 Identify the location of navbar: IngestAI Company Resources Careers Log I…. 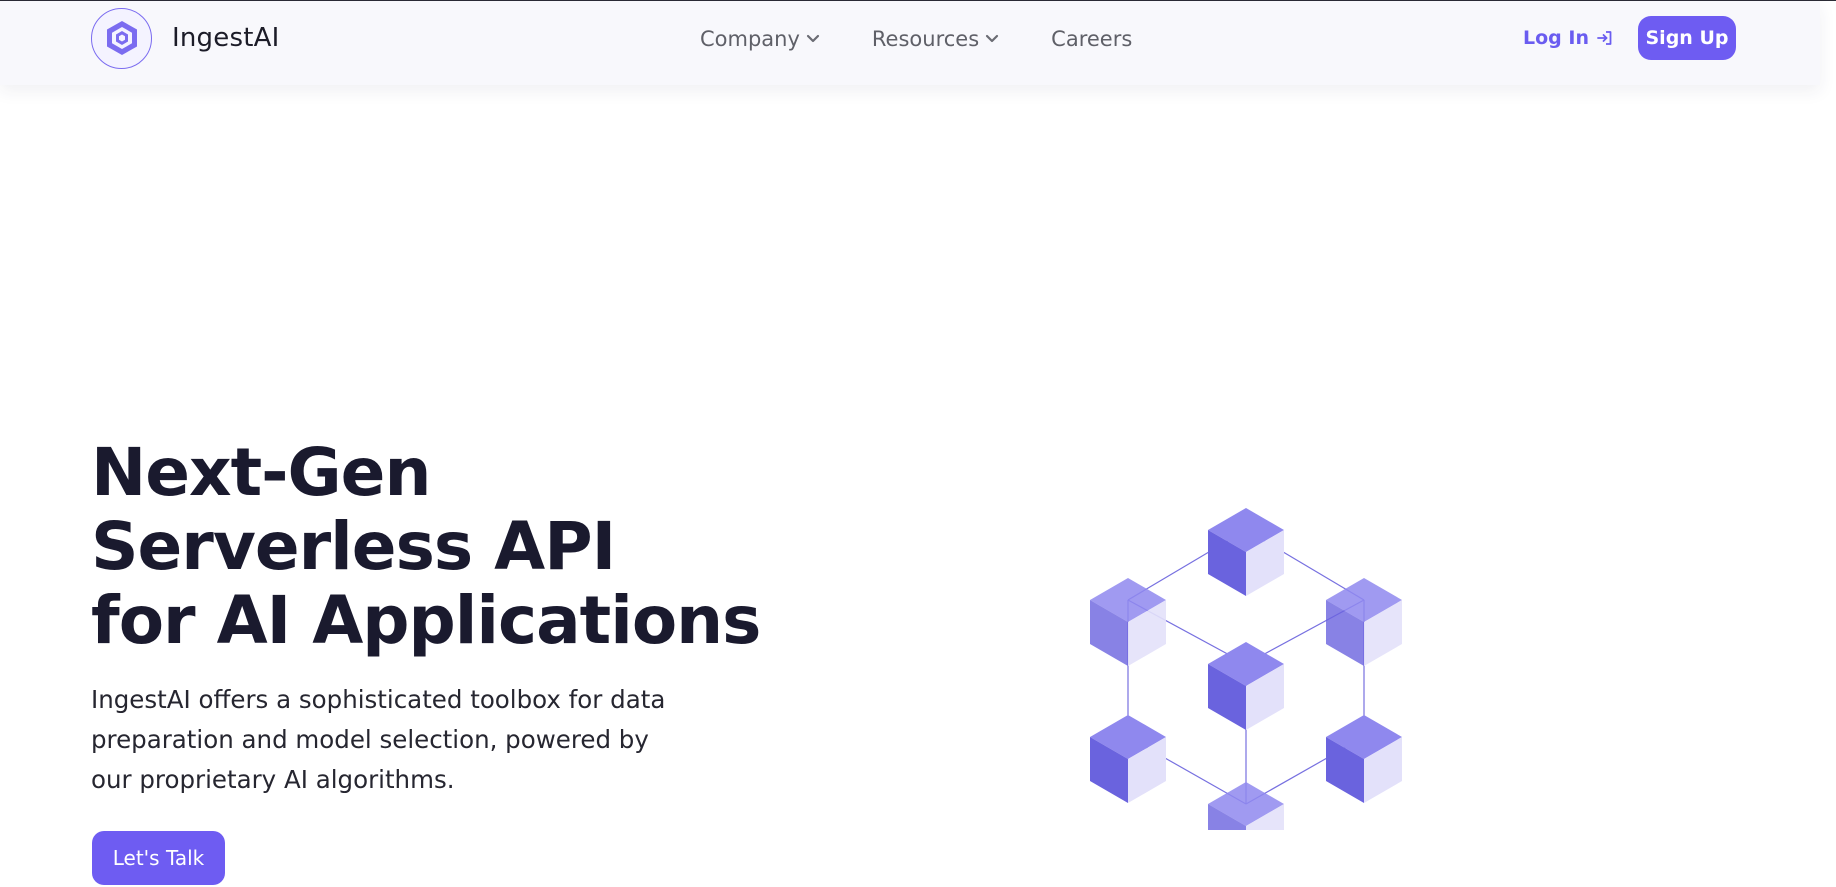
(910, 43).